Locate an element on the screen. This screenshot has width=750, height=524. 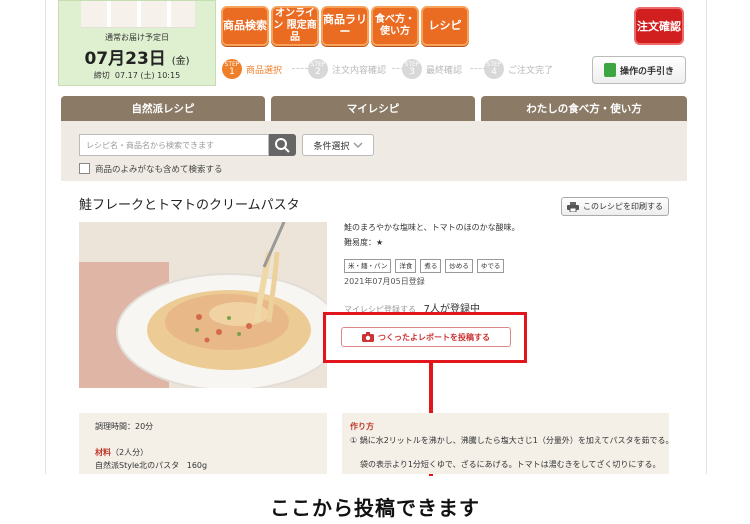
nav-product-rally-button: 商品ラリー is located at coordinates (345, 26).